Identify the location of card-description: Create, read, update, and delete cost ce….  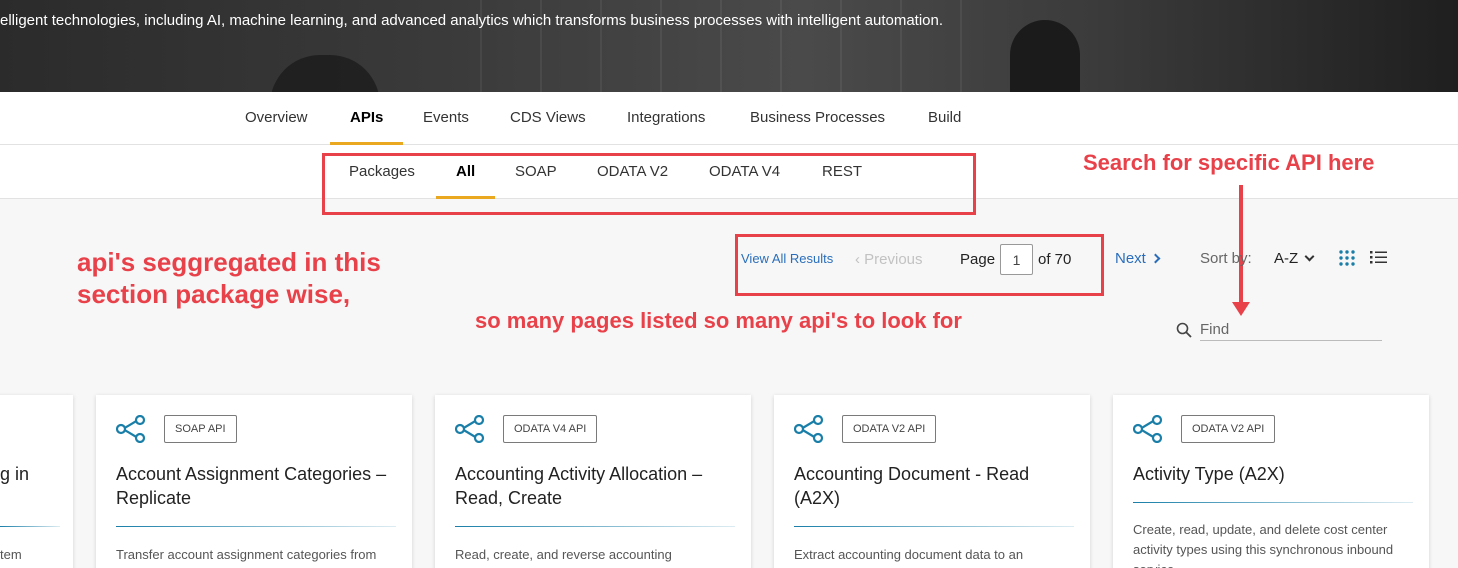
(1263, 545).